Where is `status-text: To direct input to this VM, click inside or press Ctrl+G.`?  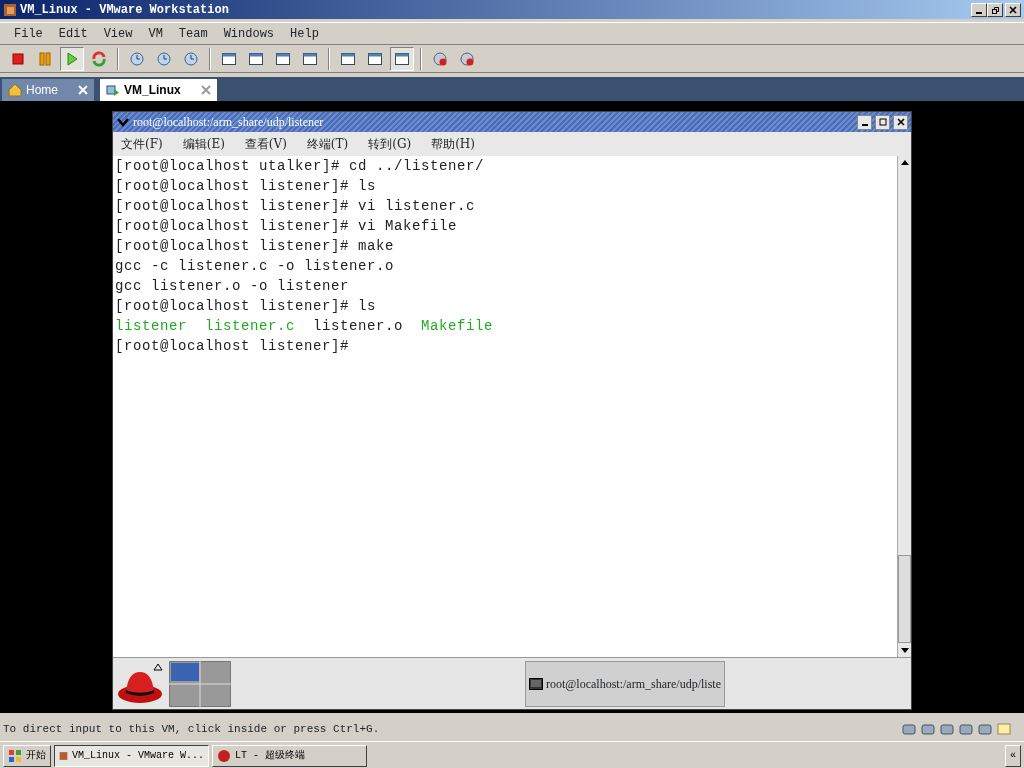 status-text: To direct input to this VM, click inside or press Ctrl+G. is located at coordinates (191, 729).